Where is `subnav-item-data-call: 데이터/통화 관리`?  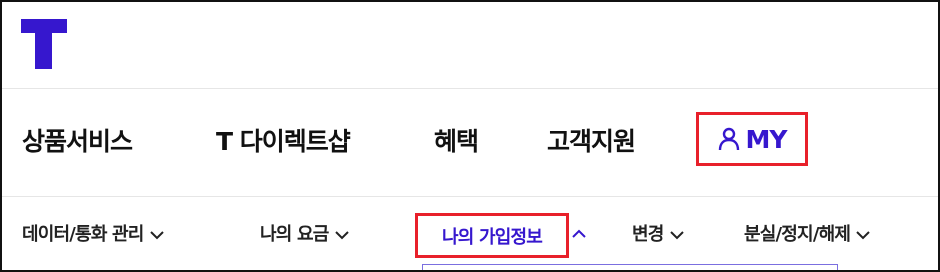
subnav-item-data-call: 데이터/통화 관리 is located at coordinates (93, 235).